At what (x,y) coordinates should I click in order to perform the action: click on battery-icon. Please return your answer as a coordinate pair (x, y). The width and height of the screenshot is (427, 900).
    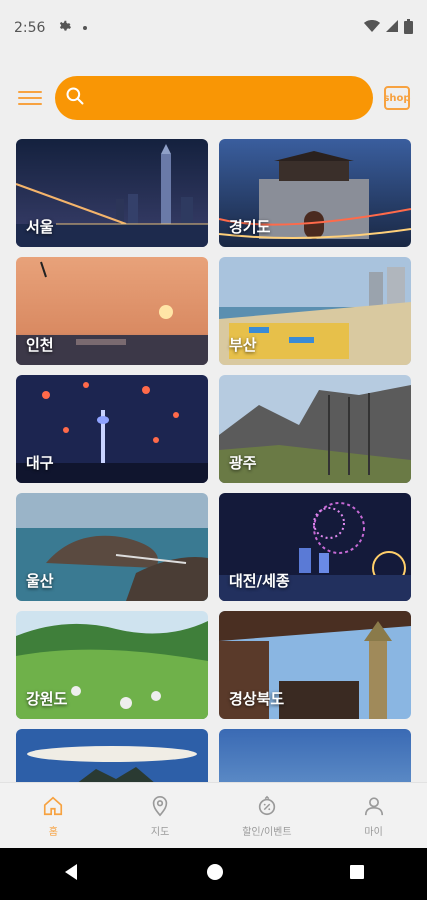
    Looking at the image, I should click on (408, 28).